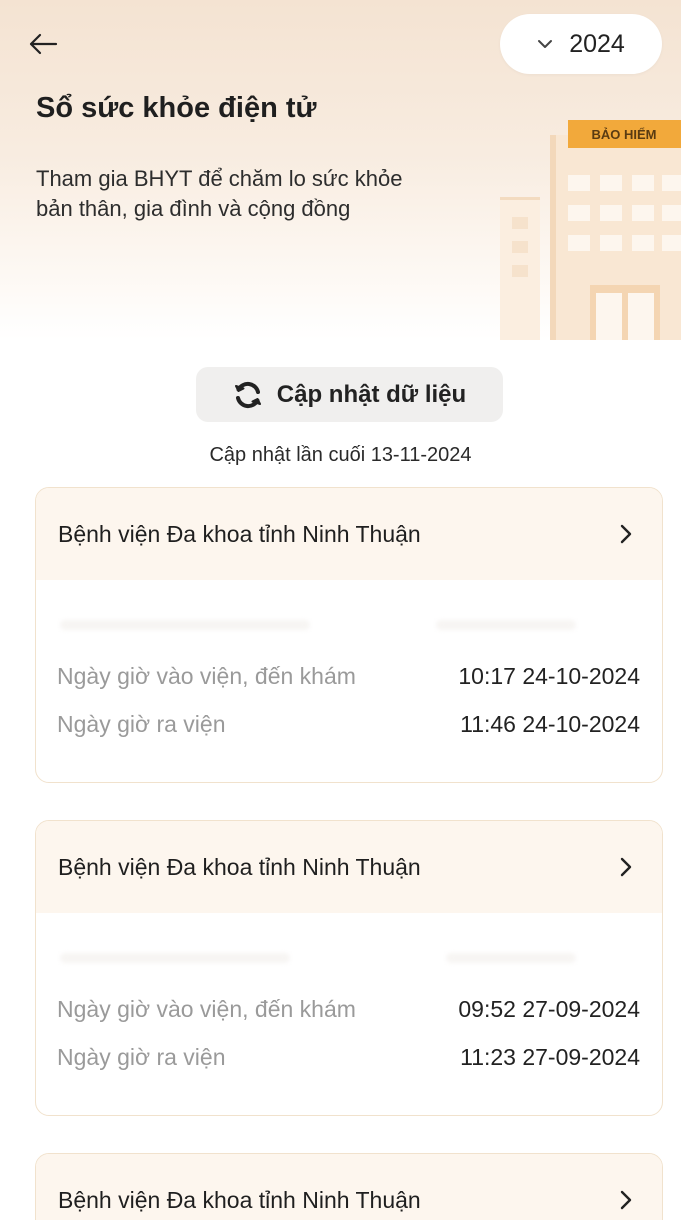 Image resolution: width=681 pixels, height=1220 pixels. What do you see at coordinates (590, 230) in the screenshot?
I see `hospital-building-illustration: BẢO HIỂM` at bounding box center [590, 230].